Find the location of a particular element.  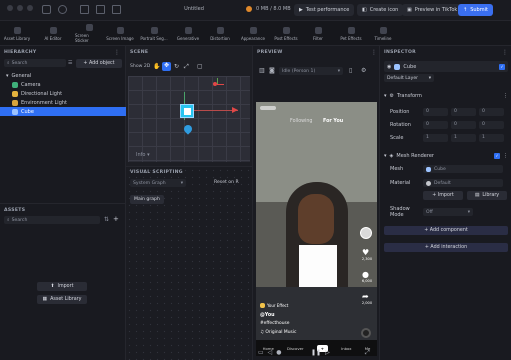

close-window-icon is located at coordinates (10, 8).